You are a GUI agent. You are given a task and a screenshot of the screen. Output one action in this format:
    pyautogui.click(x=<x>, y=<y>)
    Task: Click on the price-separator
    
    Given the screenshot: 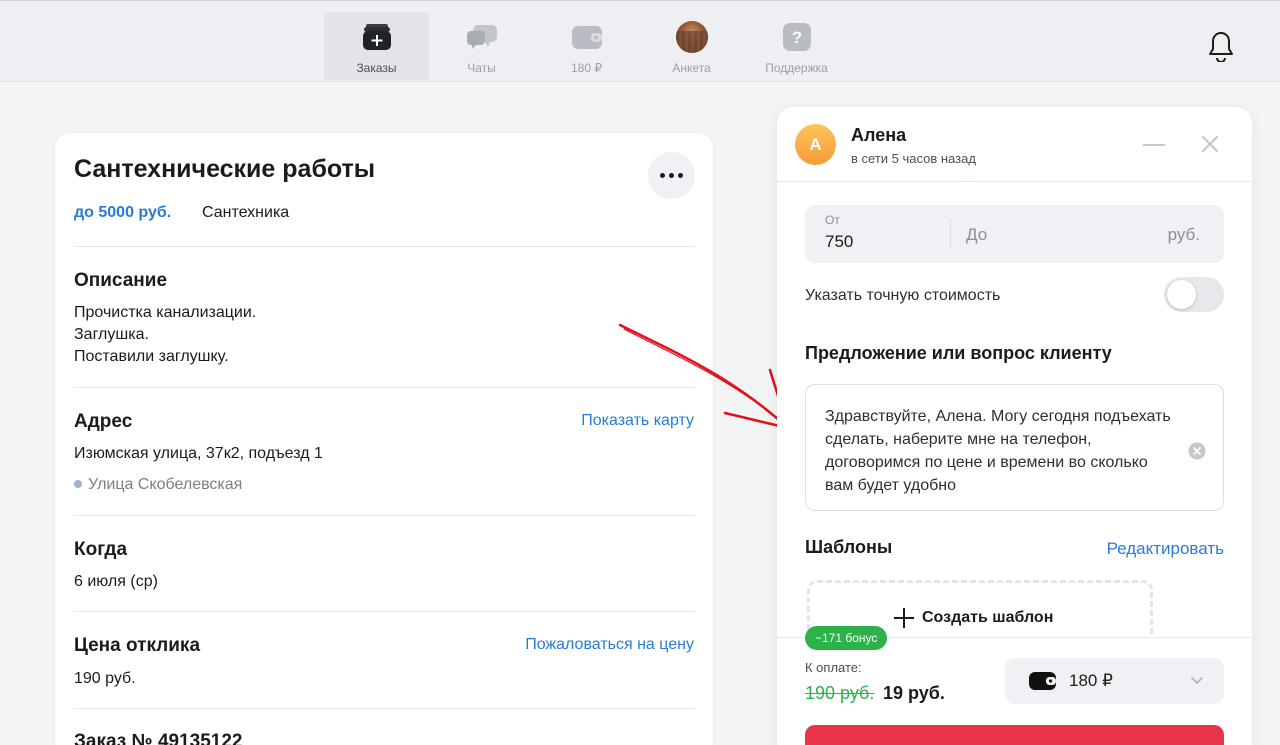 What is the action you would take?
    pyautogui.click(x=950, y=234)
    